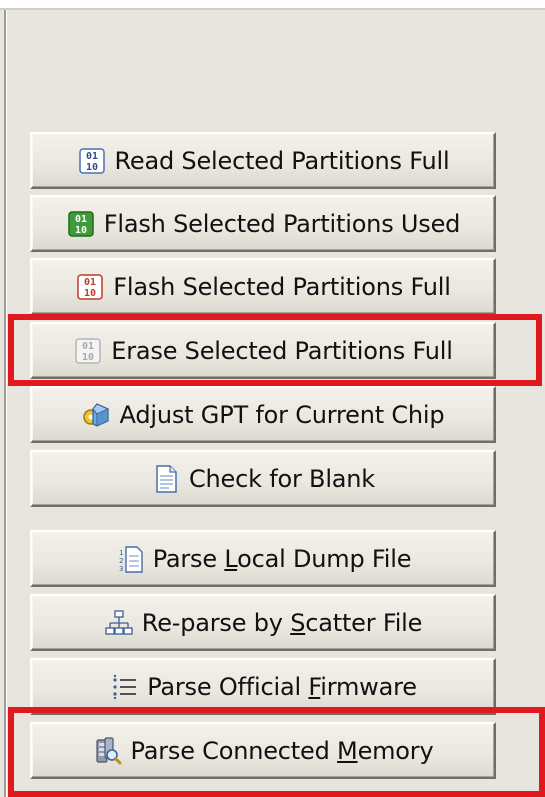 The image size is (545, 797). I want to click on parse-connected-memory-button: Parse Connected Memory, so click(263, 750).